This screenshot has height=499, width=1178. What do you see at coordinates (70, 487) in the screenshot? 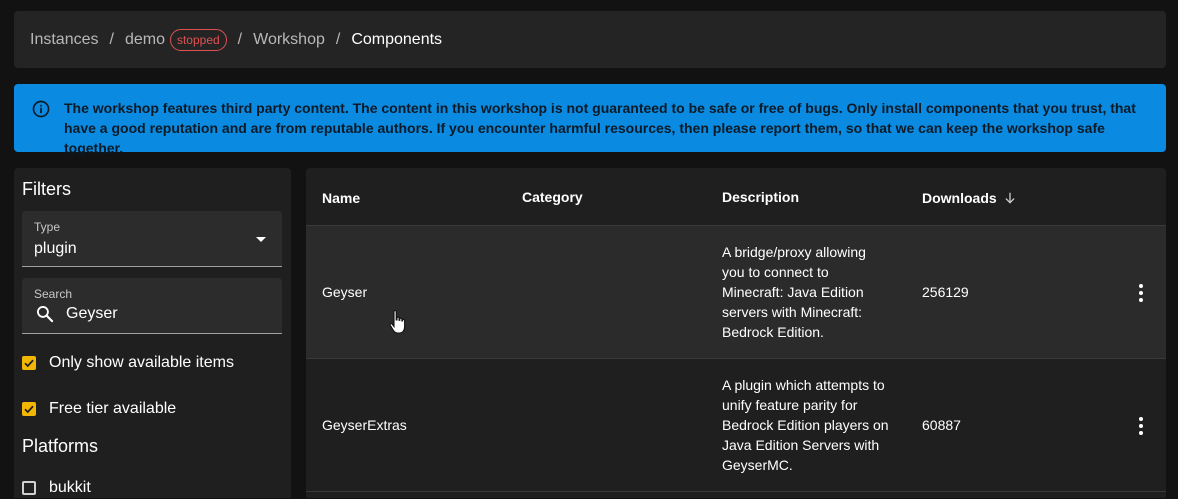
I see `platform-bukkit-label: bukkit` at bounding box center [70, 487].